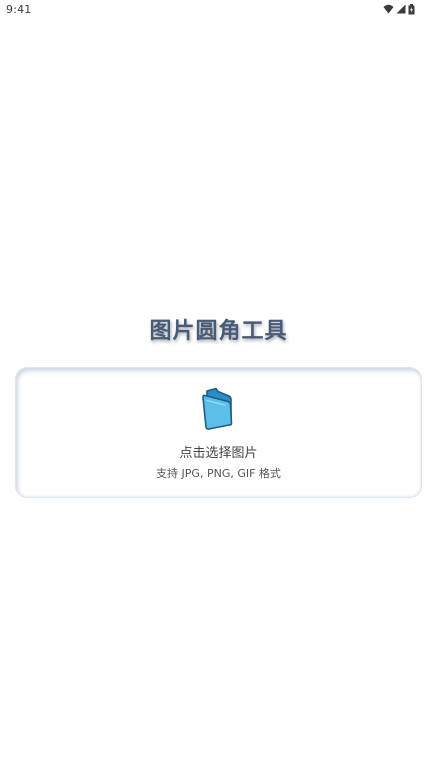 This screenshot has width=437, height=777. Describe the element at coordinates (388, 9) in the screenshot. I see `wifi-icon` at that location.